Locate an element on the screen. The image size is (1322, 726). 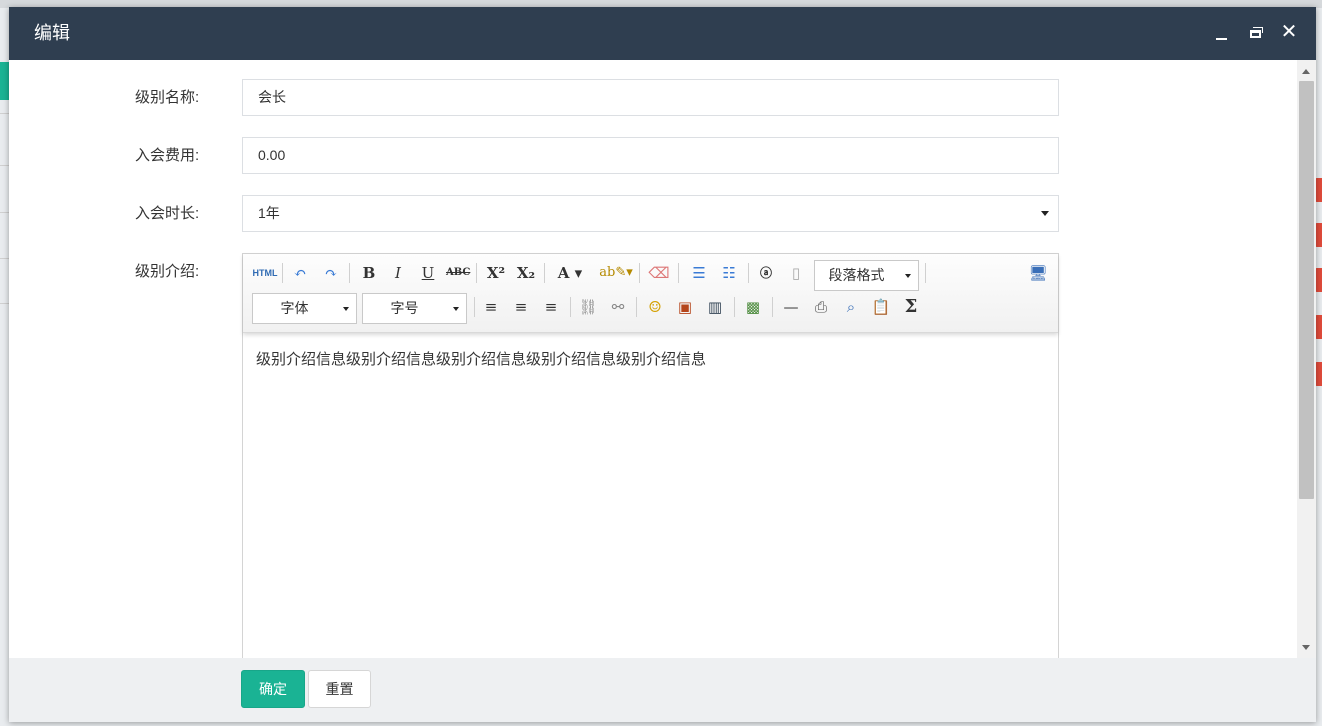
unordered-list-icon: ☷ is located at coordinates (729, 273).